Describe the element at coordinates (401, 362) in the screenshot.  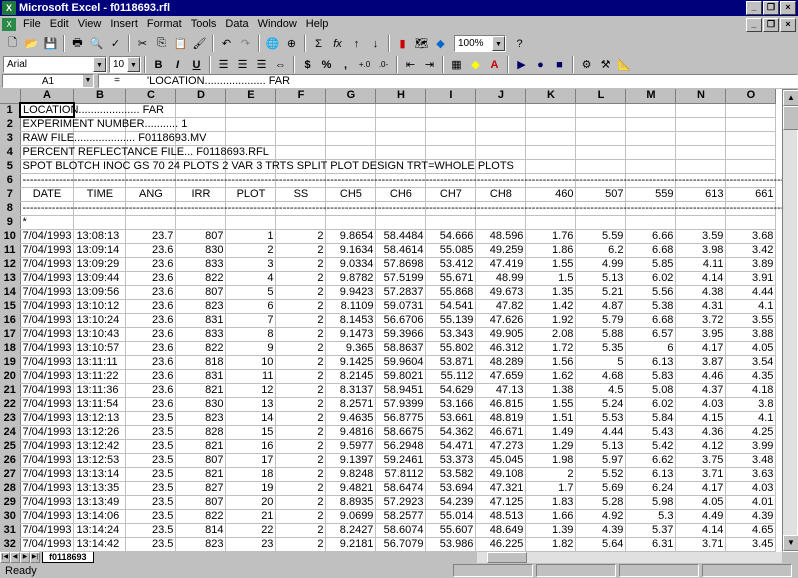
I see `cell: 59.9604` at that location.